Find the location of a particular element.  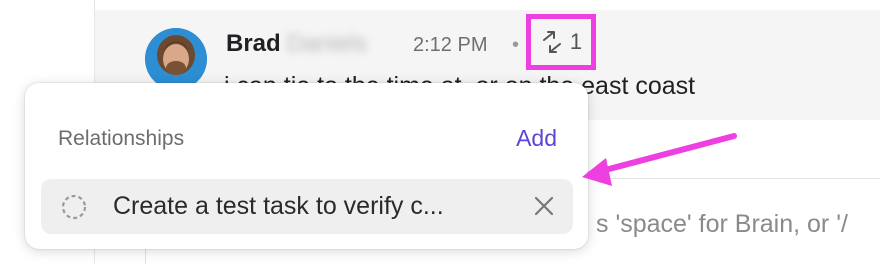

composer-placeholder: s 'space' for Brain, or '/ is located at coordinates (722, 224).